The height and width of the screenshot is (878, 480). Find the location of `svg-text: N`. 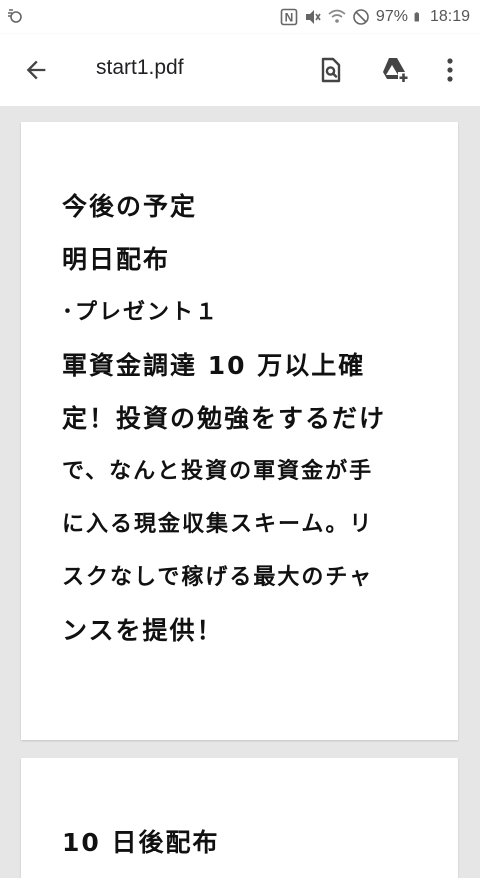

svg-text: N is located at coordinates (289, 18).